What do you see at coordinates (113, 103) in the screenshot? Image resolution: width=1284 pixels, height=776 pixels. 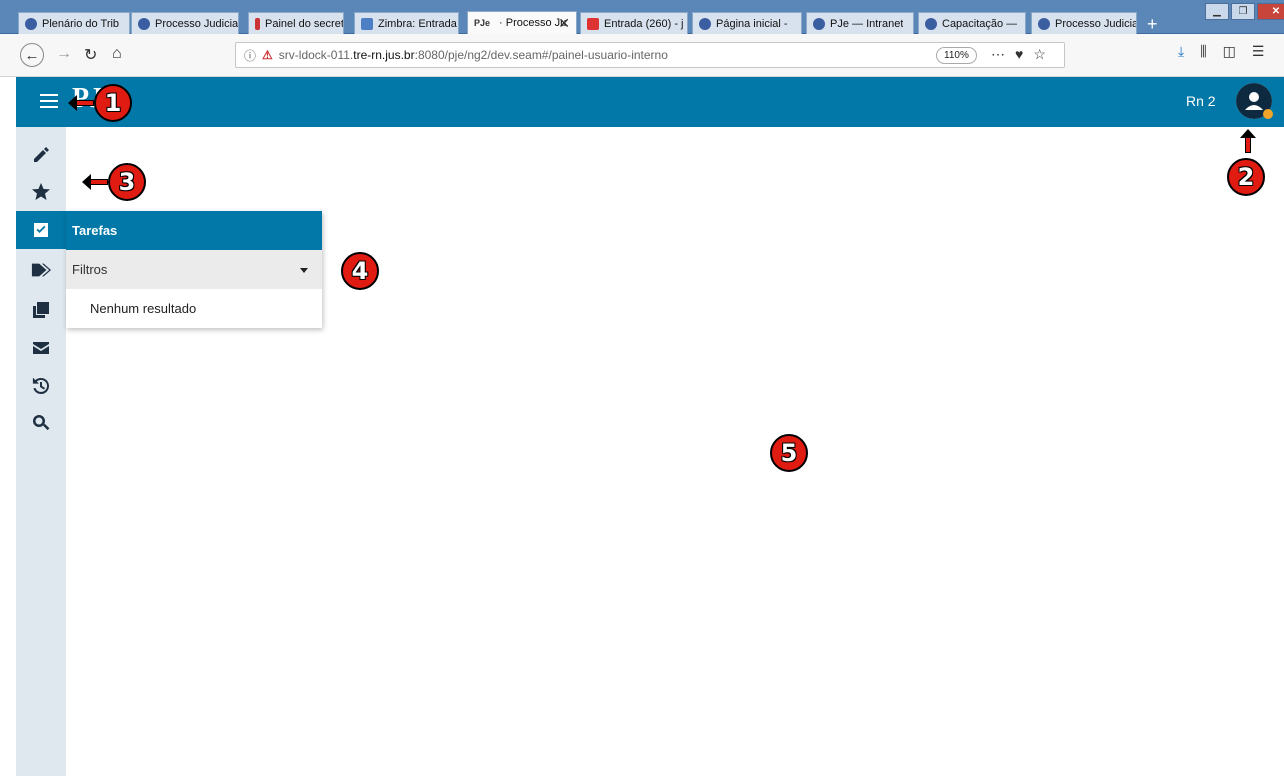 I see `callout-marker: 1` at bounding box center [113, 103].